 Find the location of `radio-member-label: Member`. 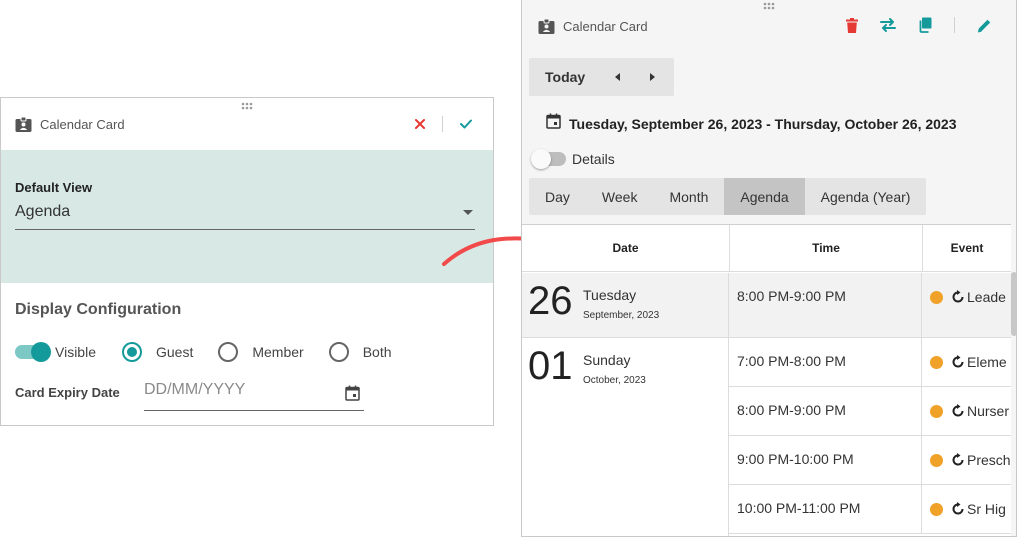

radio-member-label: Member is located at coordinates (278, 352).